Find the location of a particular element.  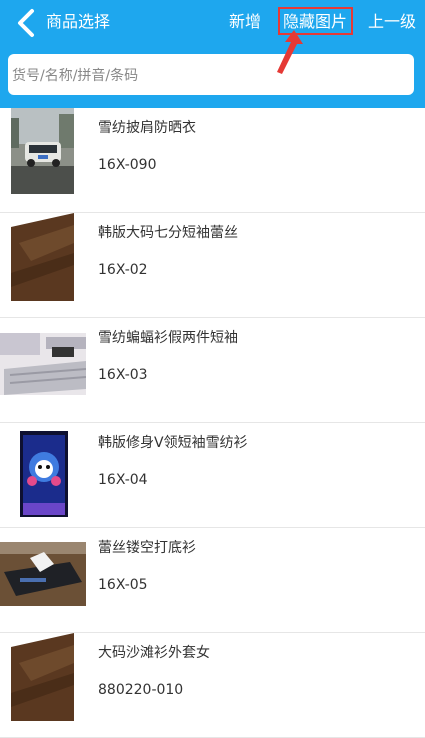

product-name: 蕾丝镂空打底衫 is located at coordinates (147, 548).